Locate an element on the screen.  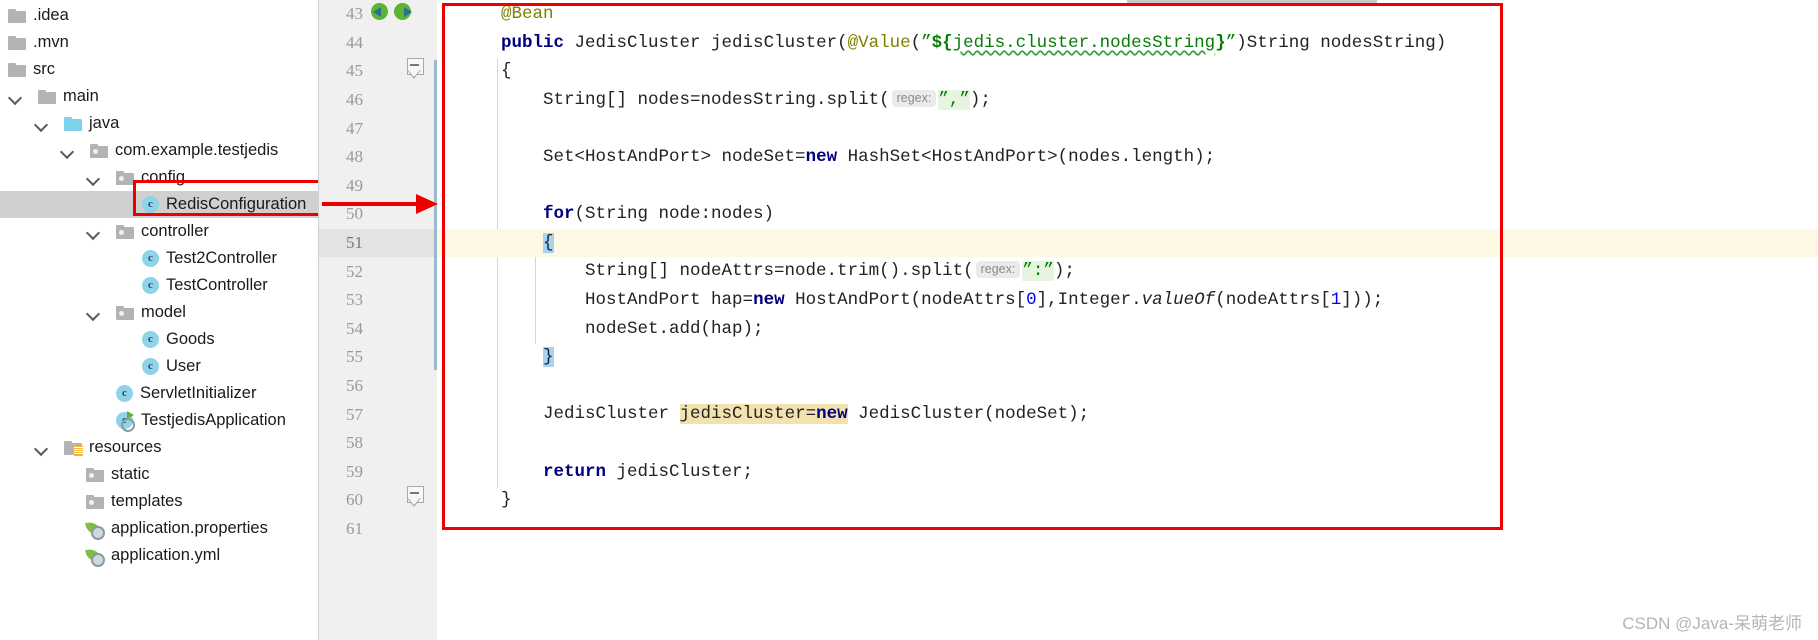
number-literal: 1 is located at coordinates (1336, 299).